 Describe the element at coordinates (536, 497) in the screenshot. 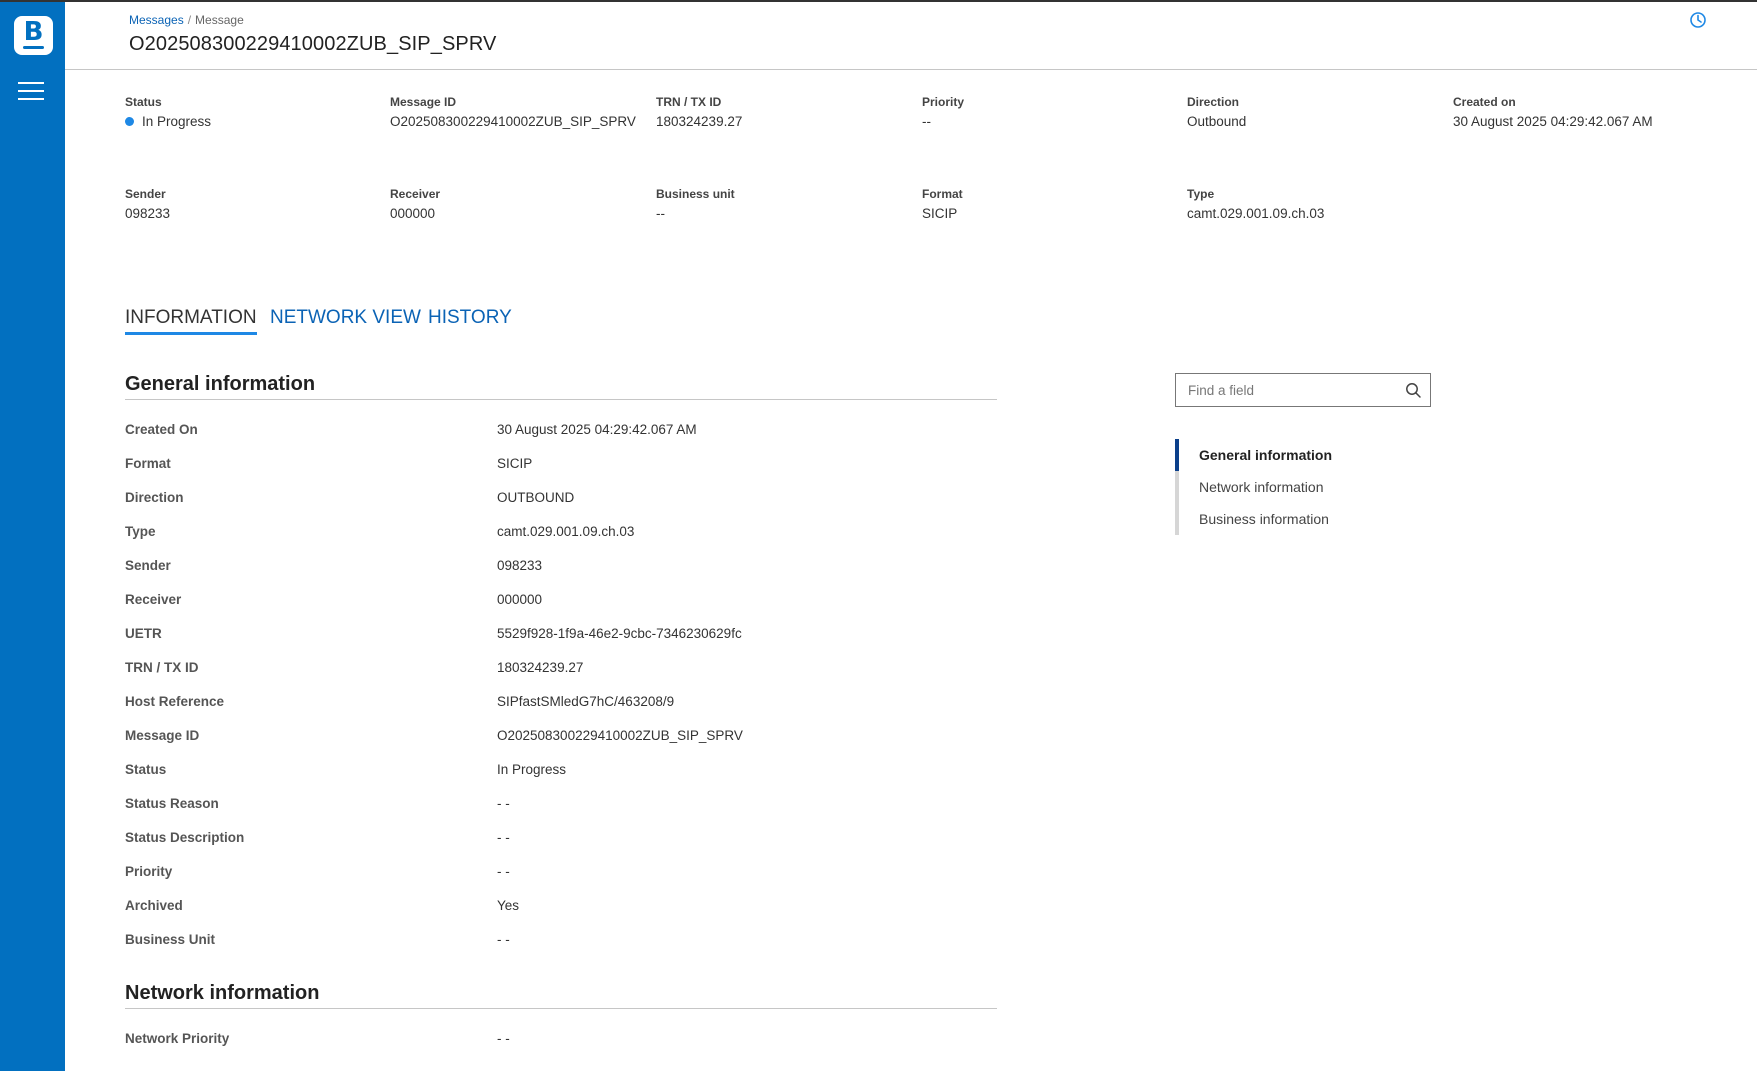

I see `field-value: OUTBOUND` at that location.